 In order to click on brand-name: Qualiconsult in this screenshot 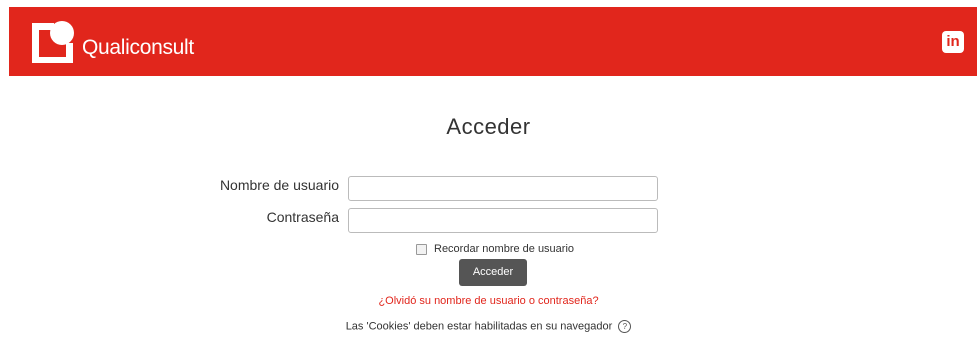, I will do `click(138, 48)`.